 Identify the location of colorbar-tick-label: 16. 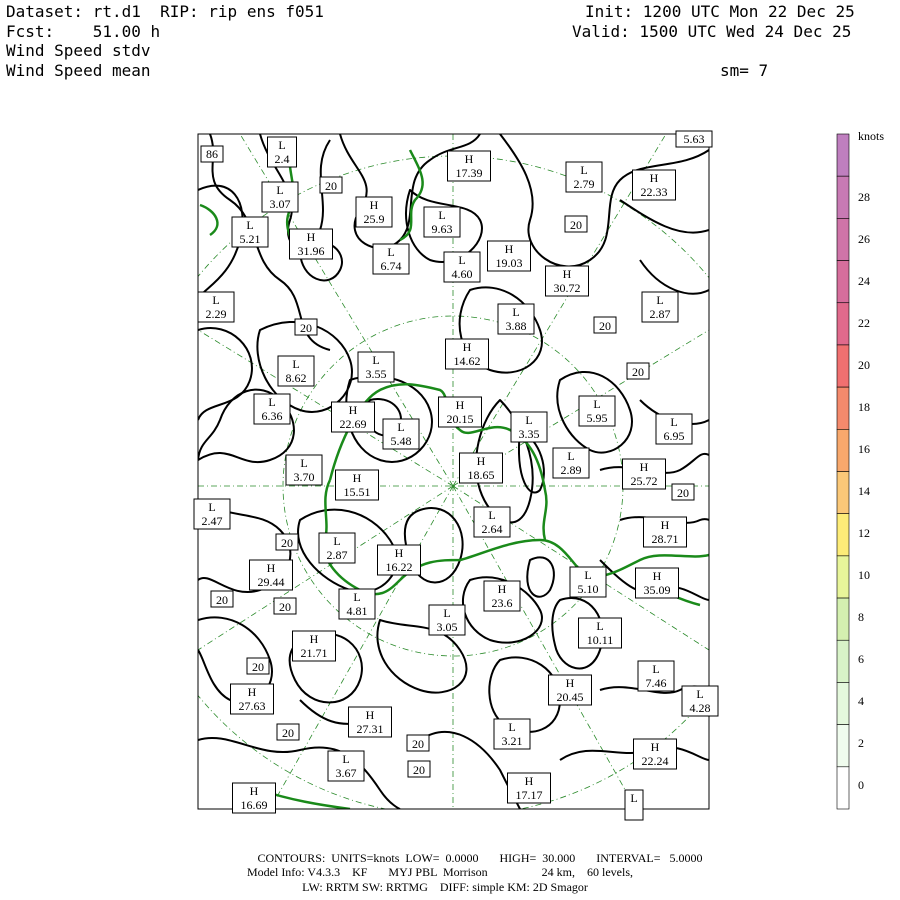
(864, 449).